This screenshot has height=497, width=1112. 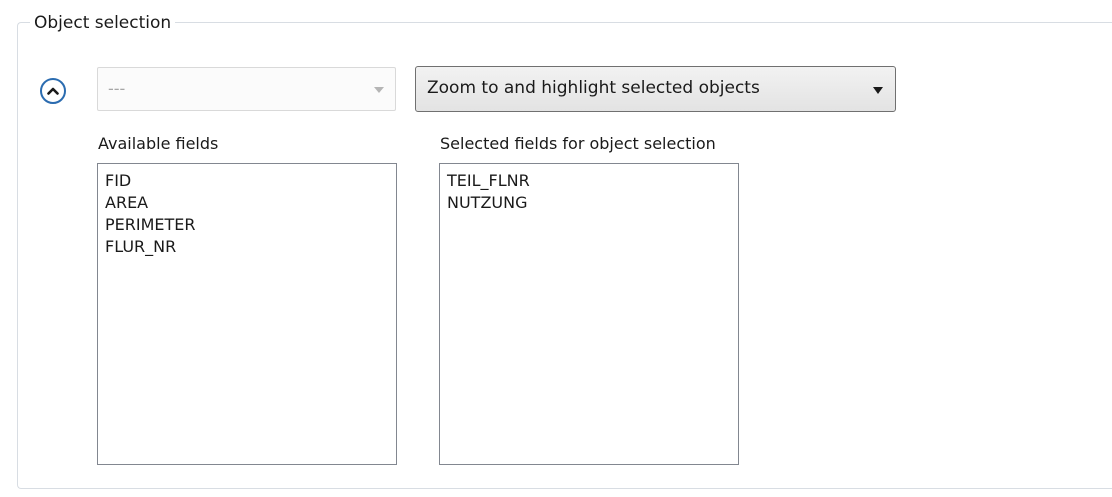 What do you see at coordinates (591, 181) in the screenshot?
I see `list-item: TEIL_FLNR` at bounding box center [591, 181].